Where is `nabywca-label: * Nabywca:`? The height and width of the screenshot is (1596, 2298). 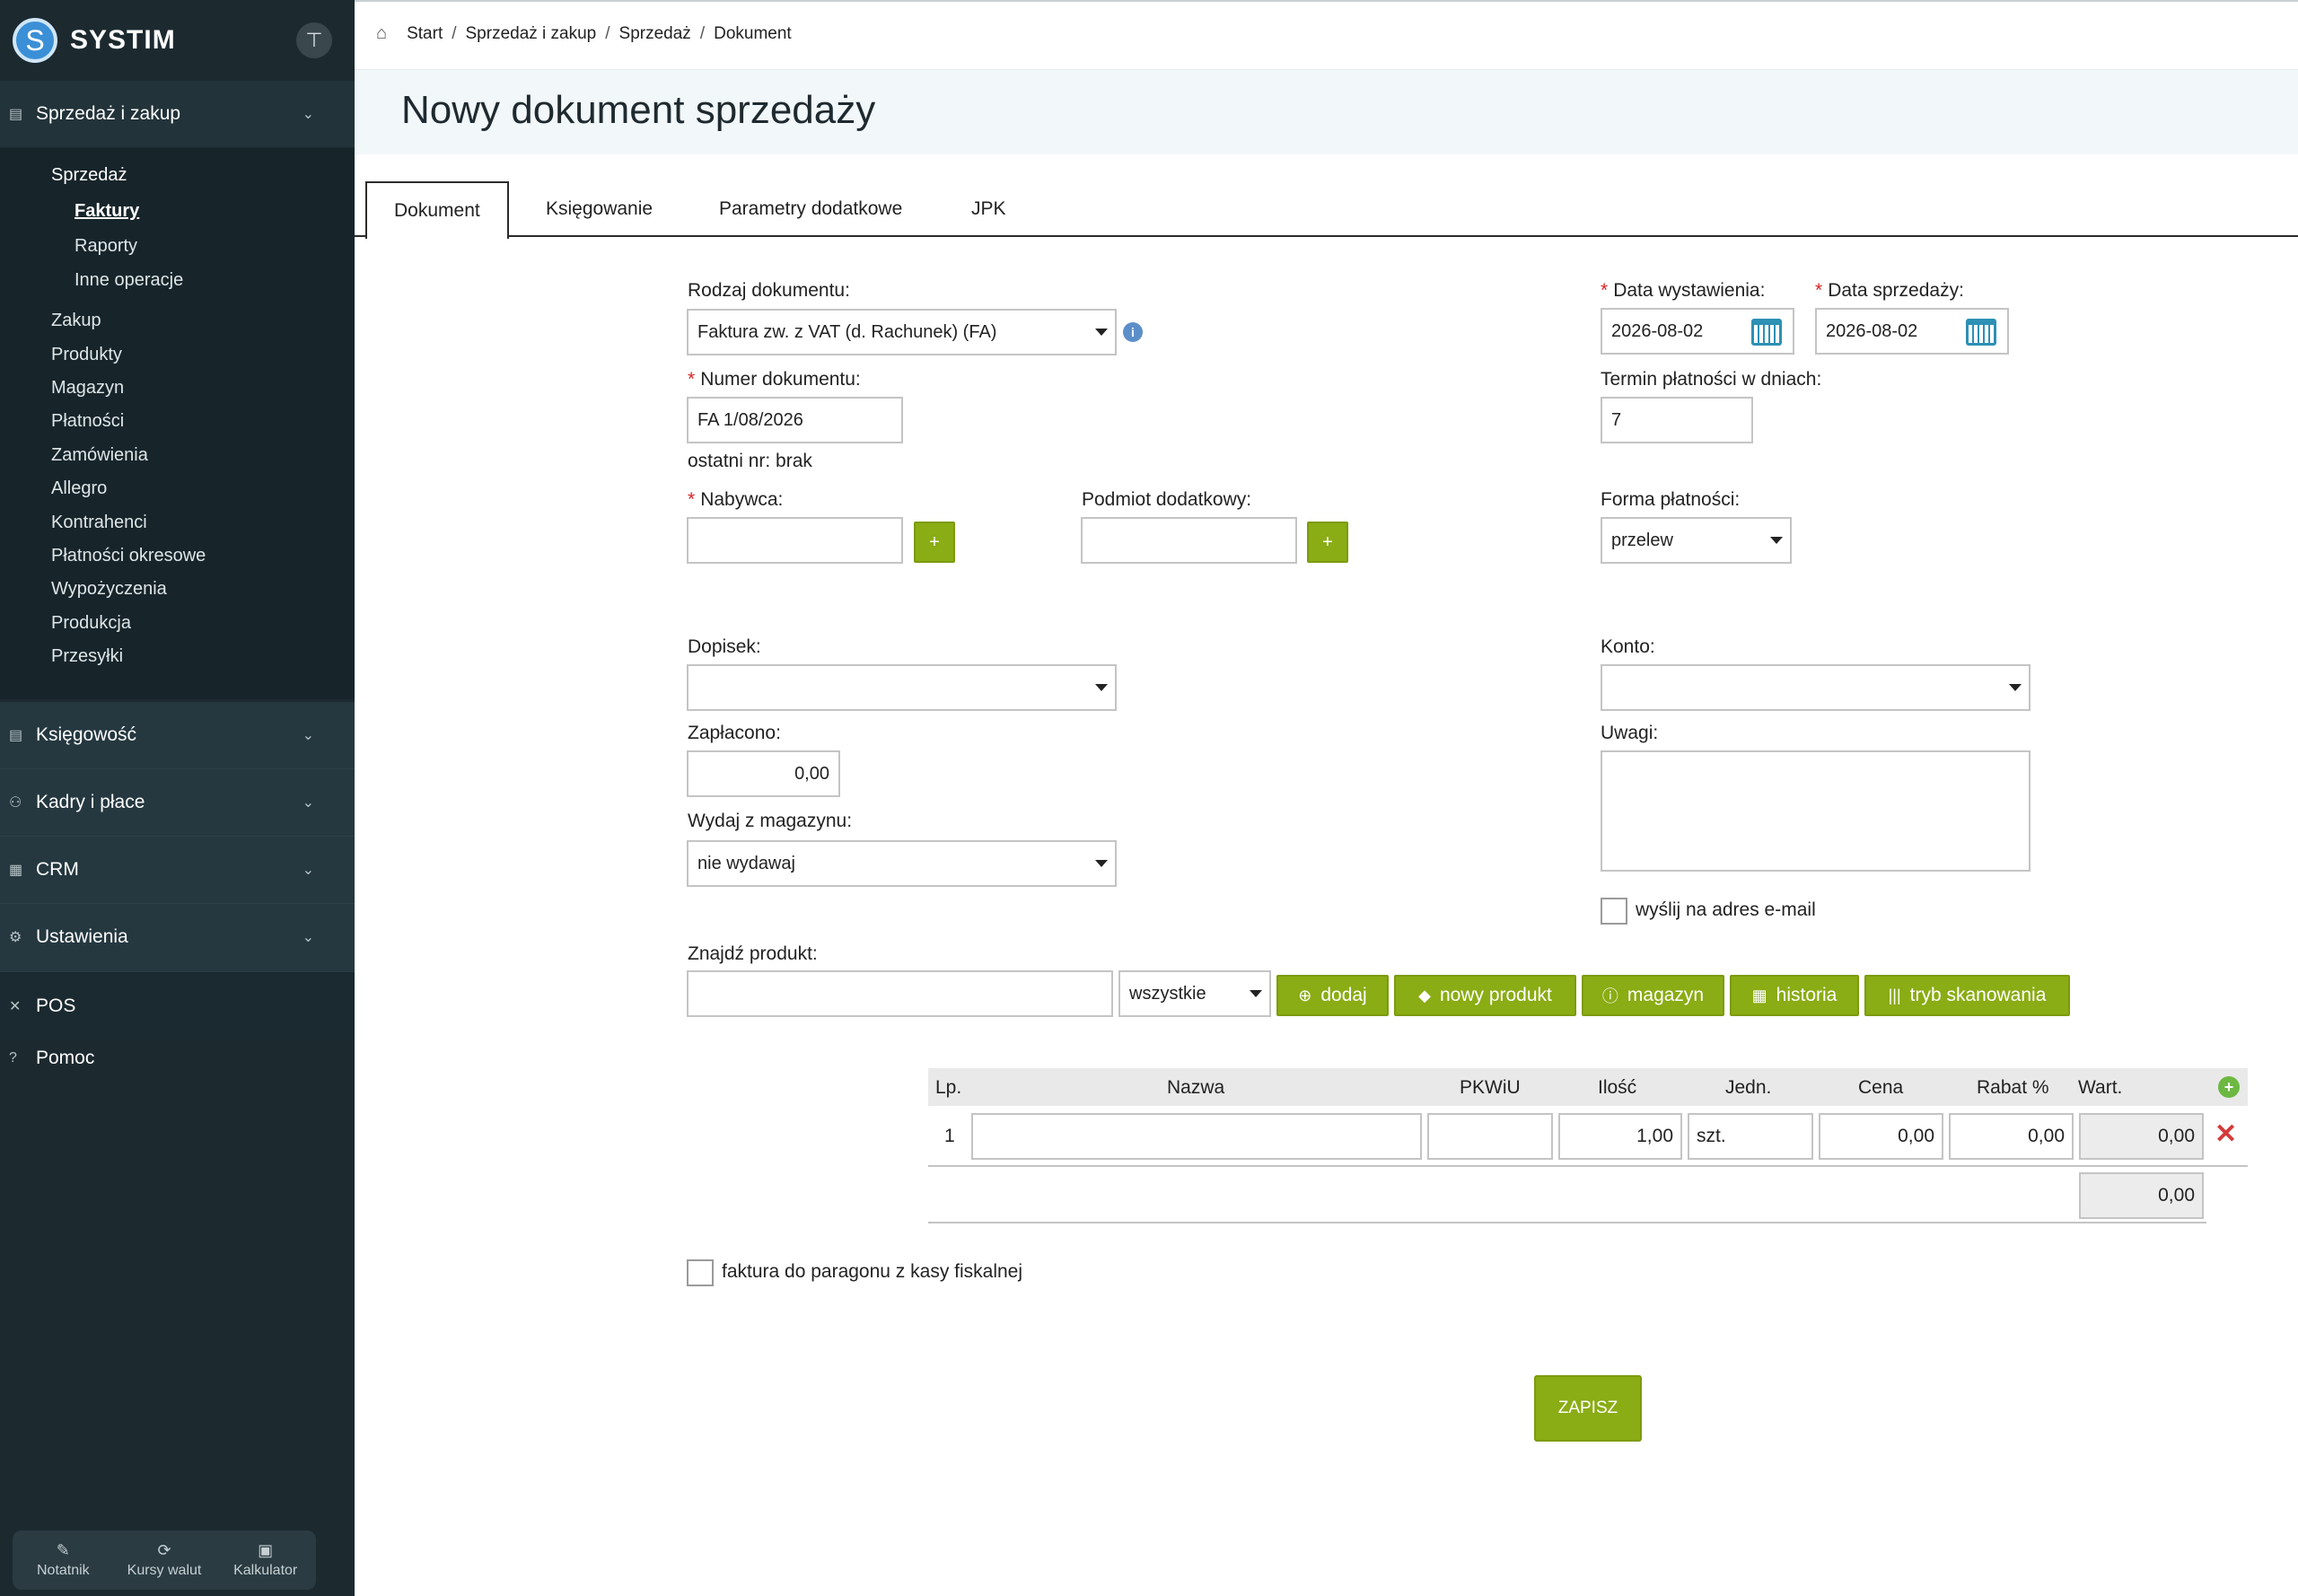 nabywca-label: * Nabywca: is located at coordinates (736, 499).